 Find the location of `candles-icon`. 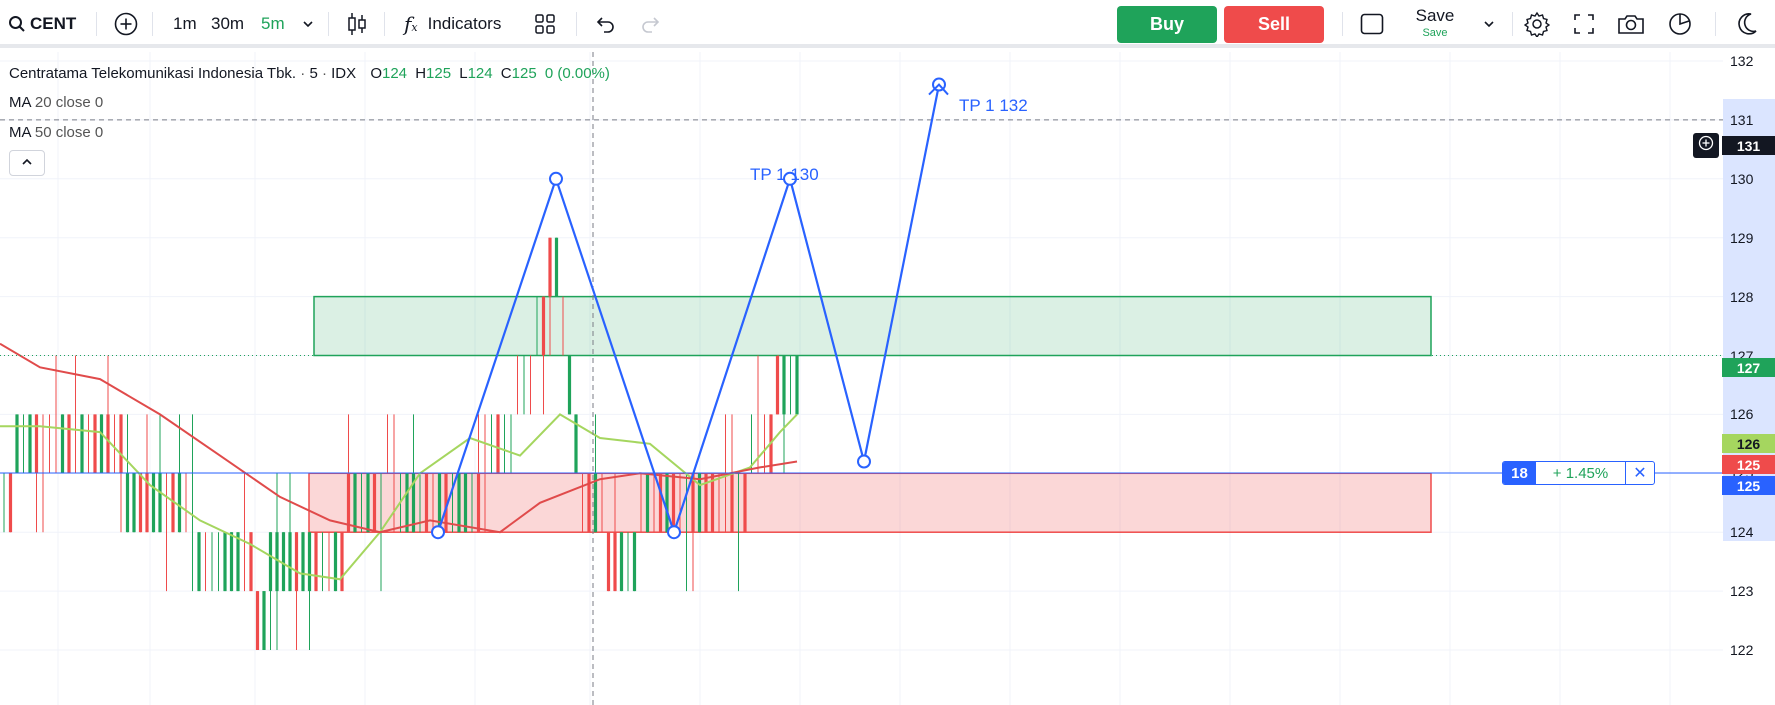

candles-icon is located at coordinates (357, 24).